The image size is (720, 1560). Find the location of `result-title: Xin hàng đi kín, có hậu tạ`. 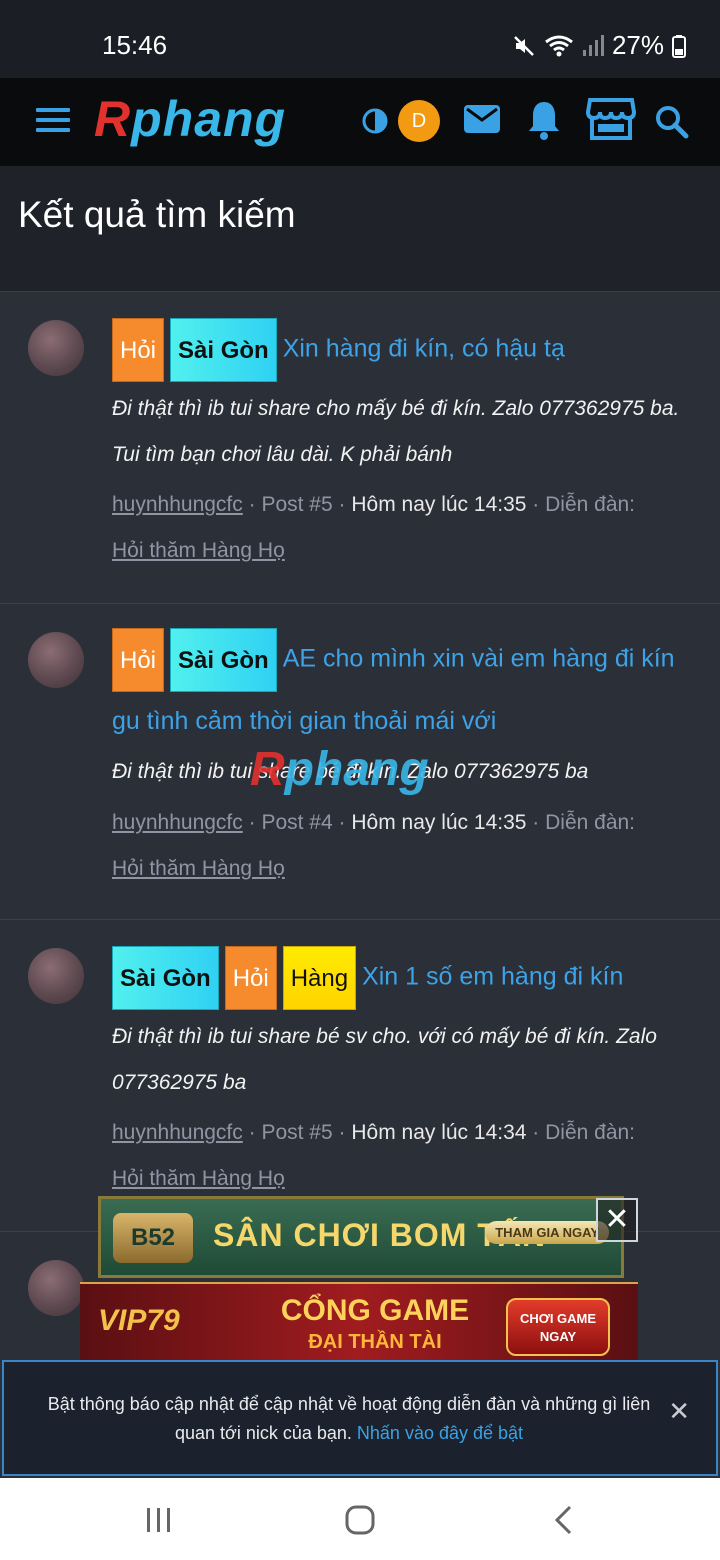

result-title: Xin hàng đi kín, có hậu tạ is located at coordinates (424, 349).